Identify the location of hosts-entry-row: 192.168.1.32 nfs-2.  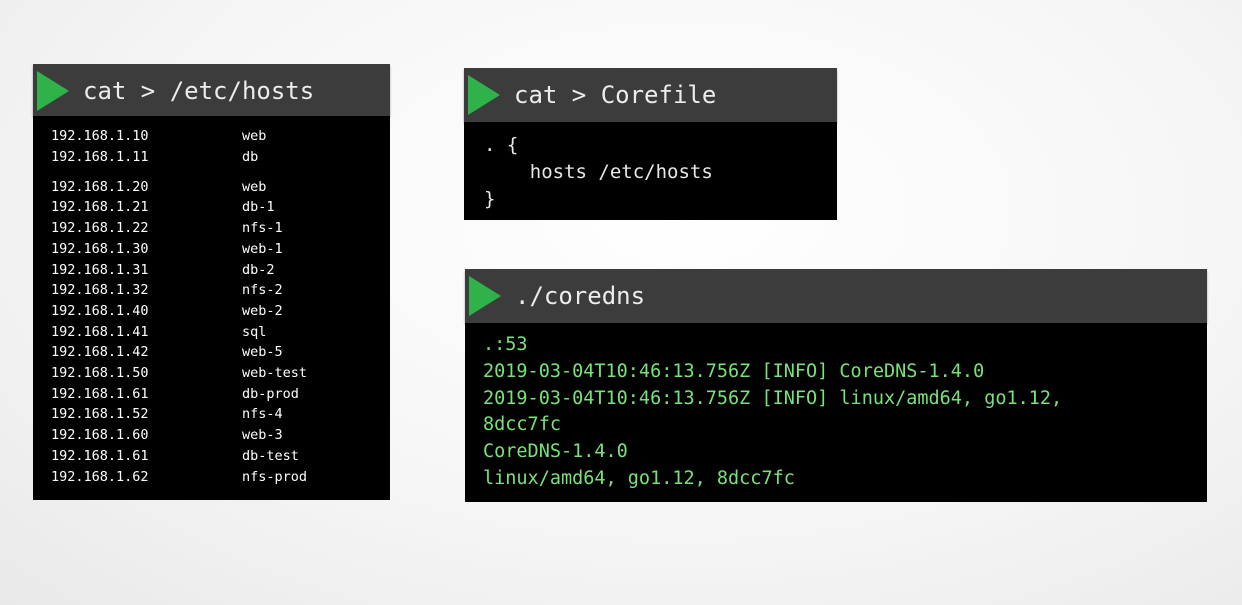
(211, 290).